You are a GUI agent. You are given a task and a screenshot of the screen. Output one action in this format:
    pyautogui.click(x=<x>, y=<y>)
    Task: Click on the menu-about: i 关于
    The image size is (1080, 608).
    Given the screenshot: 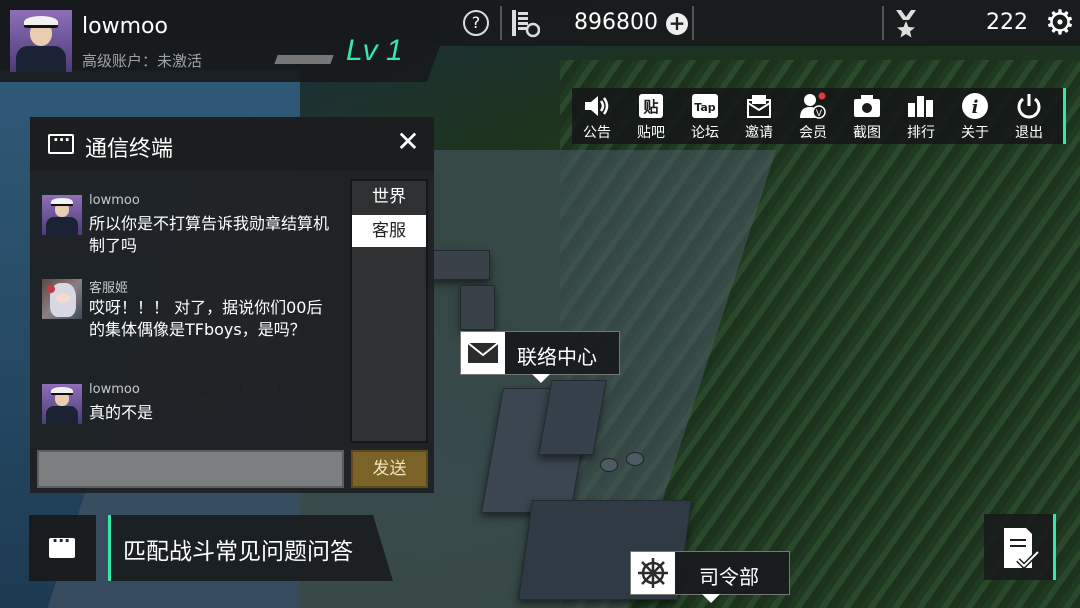 What is the action you would take?
    pyautogui.click(x=975, y=117)
    